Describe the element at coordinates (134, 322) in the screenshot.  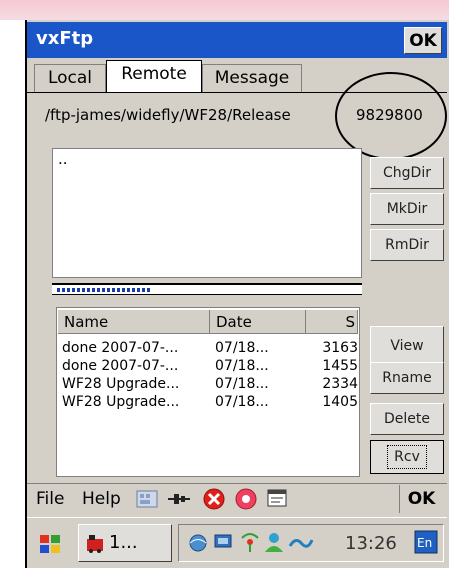
I see `column-header-name: Name` at that location.